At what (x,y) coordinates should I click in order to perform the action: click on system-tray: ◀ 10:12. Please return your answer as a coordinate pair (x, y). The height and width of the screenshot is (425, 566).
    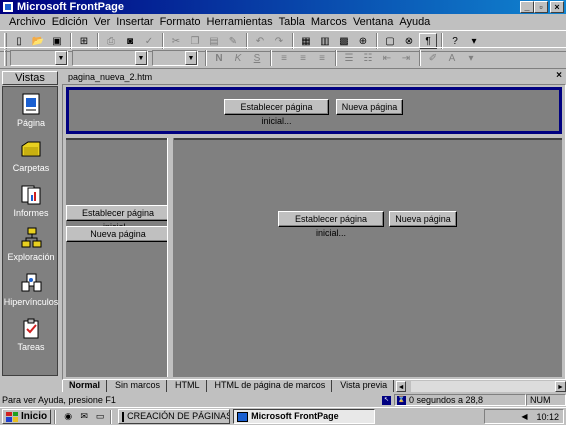
    Looking at the image, I should click on (524, 416).